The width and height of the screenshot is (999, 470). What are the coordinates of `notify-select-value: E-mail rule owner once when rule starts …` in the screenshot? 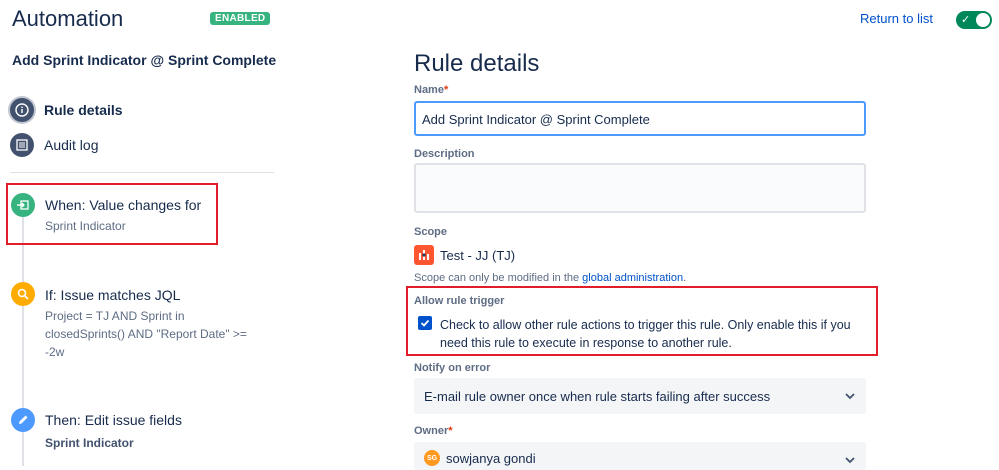 It's located at (597, 396).